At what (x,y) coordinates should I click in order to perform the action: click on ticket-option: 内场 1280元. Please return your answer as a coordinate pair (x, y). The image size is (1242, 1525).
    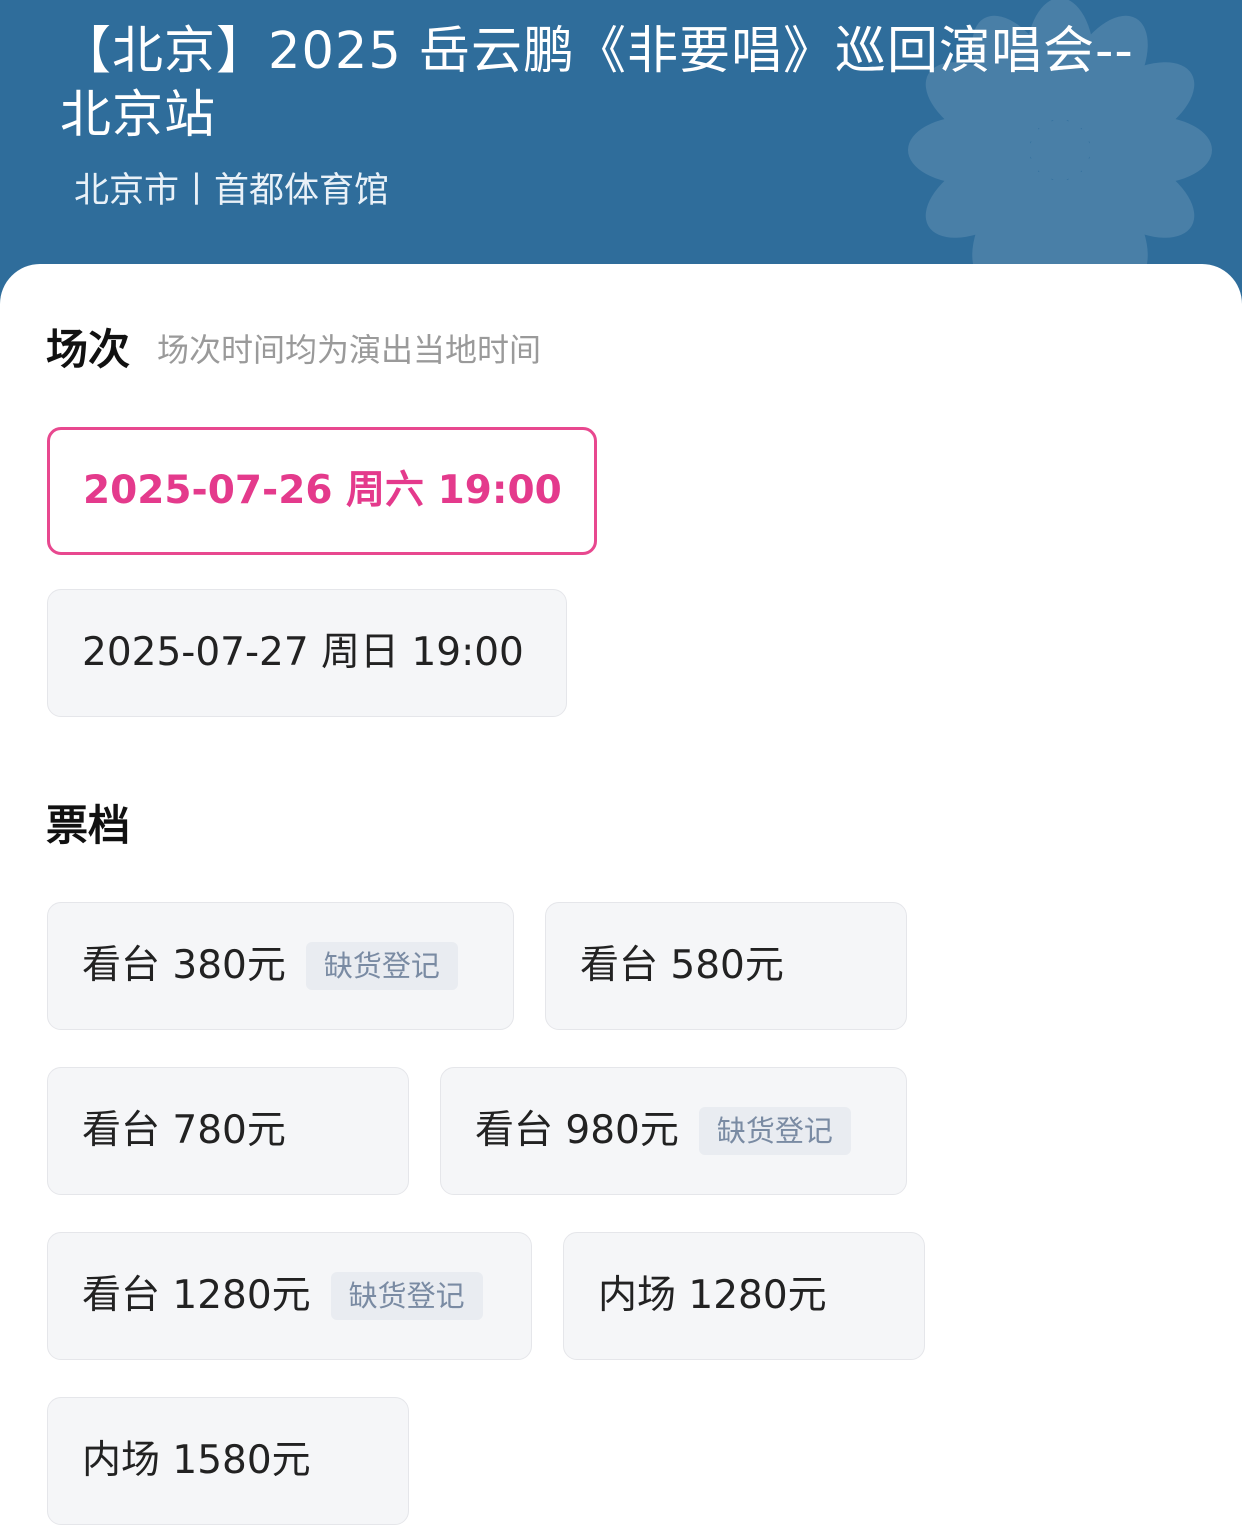
    Looking at the image, I should click on (744, 1296).